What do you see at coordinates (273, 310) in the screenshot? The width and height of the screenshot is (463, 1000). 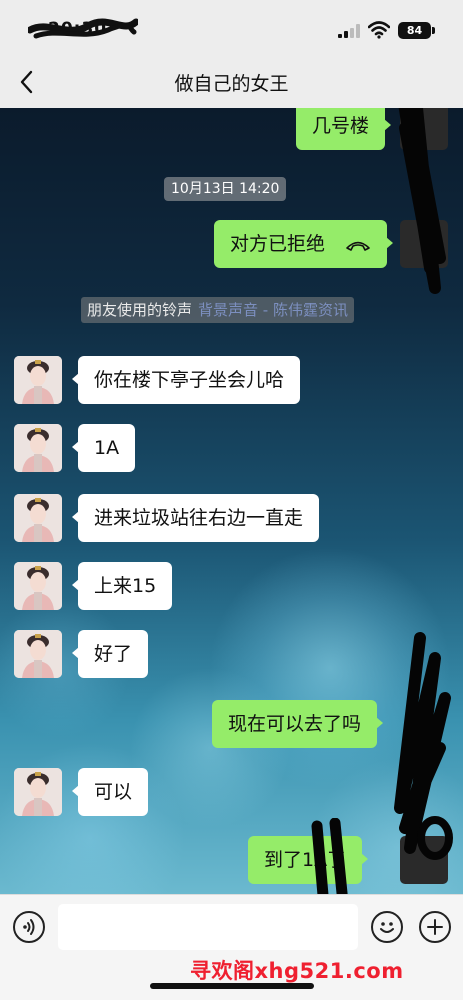 I see `ringtone-link: 背景声音 - 陈伟霆资讯` at bounding box center [273, 310].